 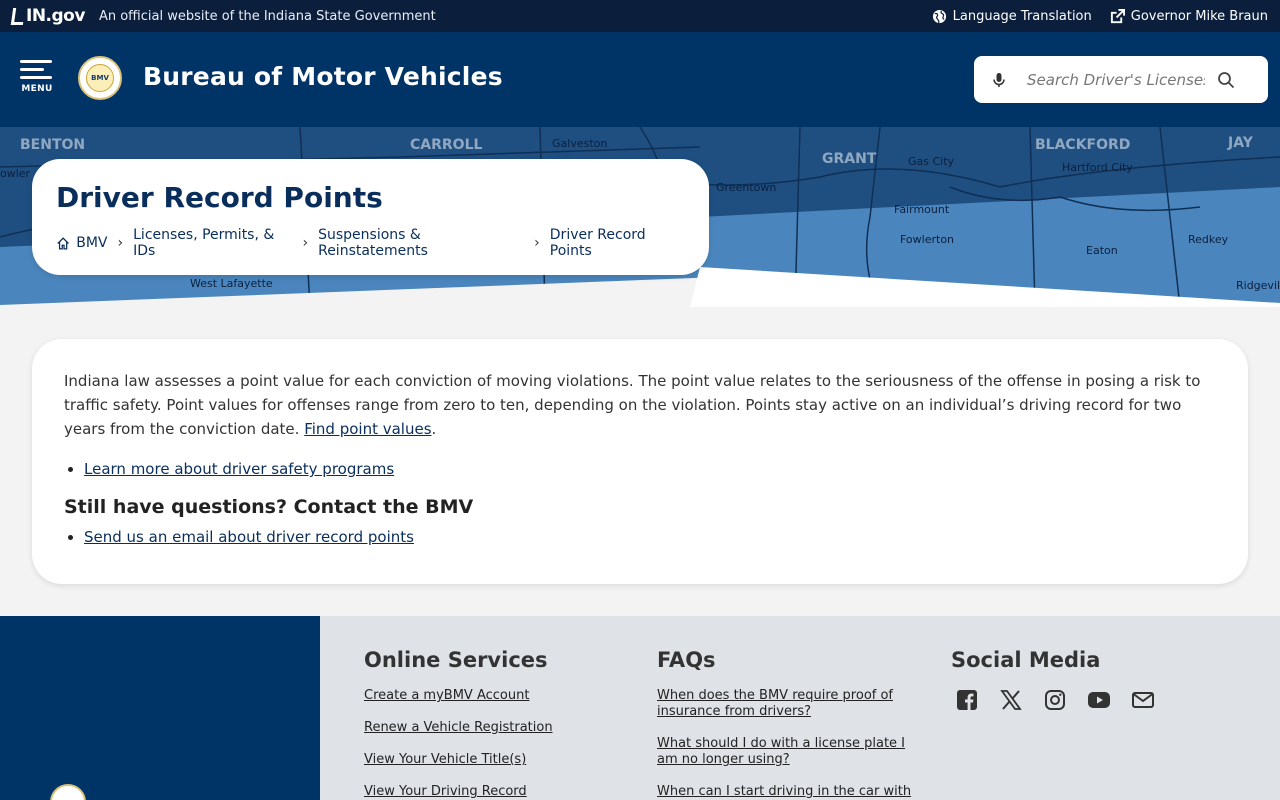 I want to click on search-input, so click(x=1116, y=79).